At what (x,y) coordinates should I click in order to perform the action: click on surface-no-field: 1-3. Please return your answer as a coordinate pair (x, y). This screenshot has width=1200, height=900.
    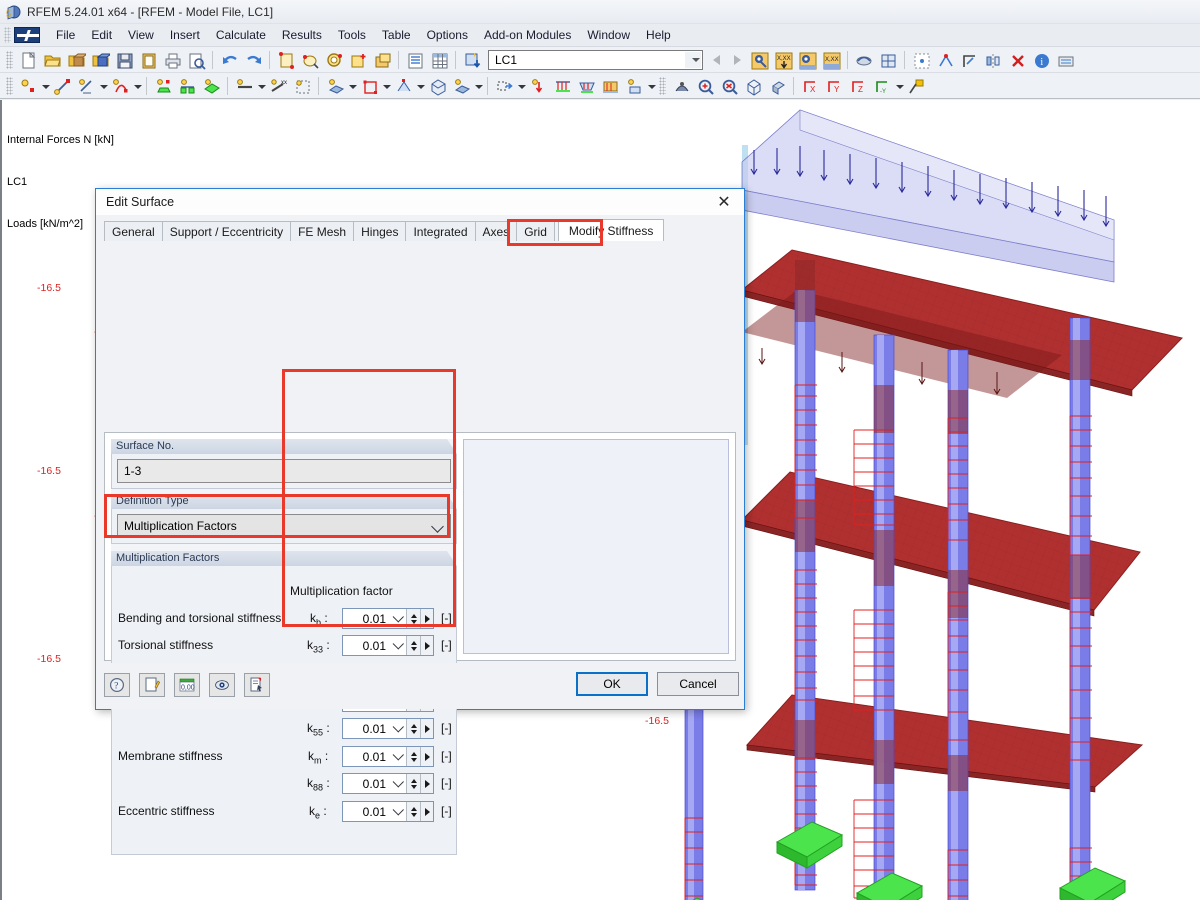
    Looking at the image, I should click on (284, 471).